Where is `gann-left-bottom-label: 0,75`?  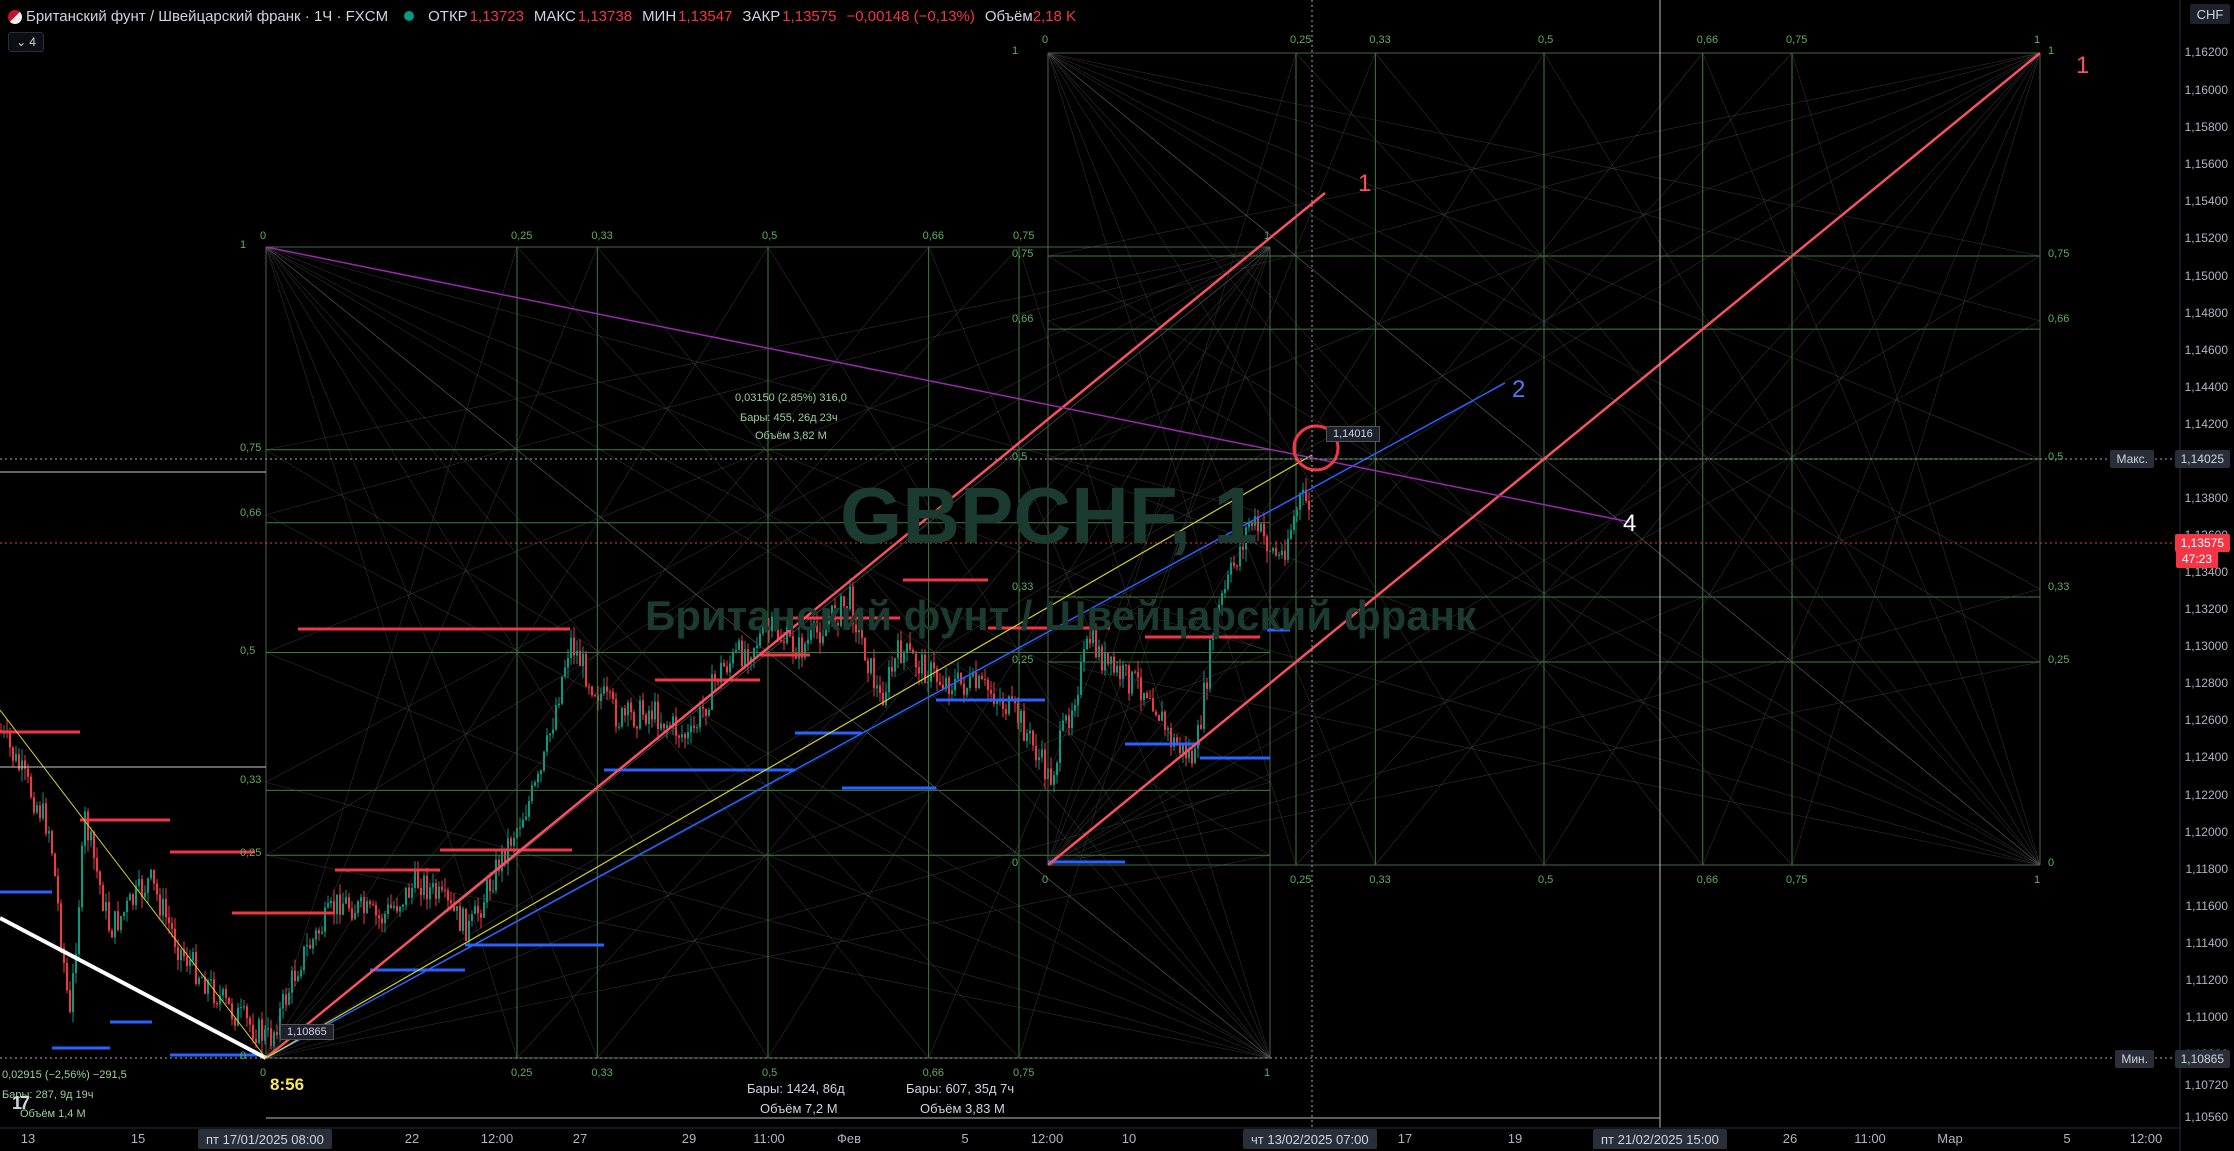 gann-left-bottom-label: 0,75 is located at coordinates (1024, 1073).